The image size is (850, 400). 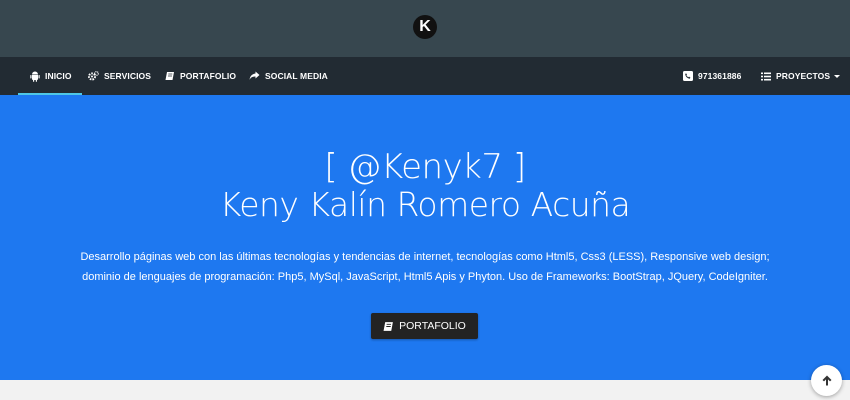 I want to click on phone-icon, so click(x=688, y=76).